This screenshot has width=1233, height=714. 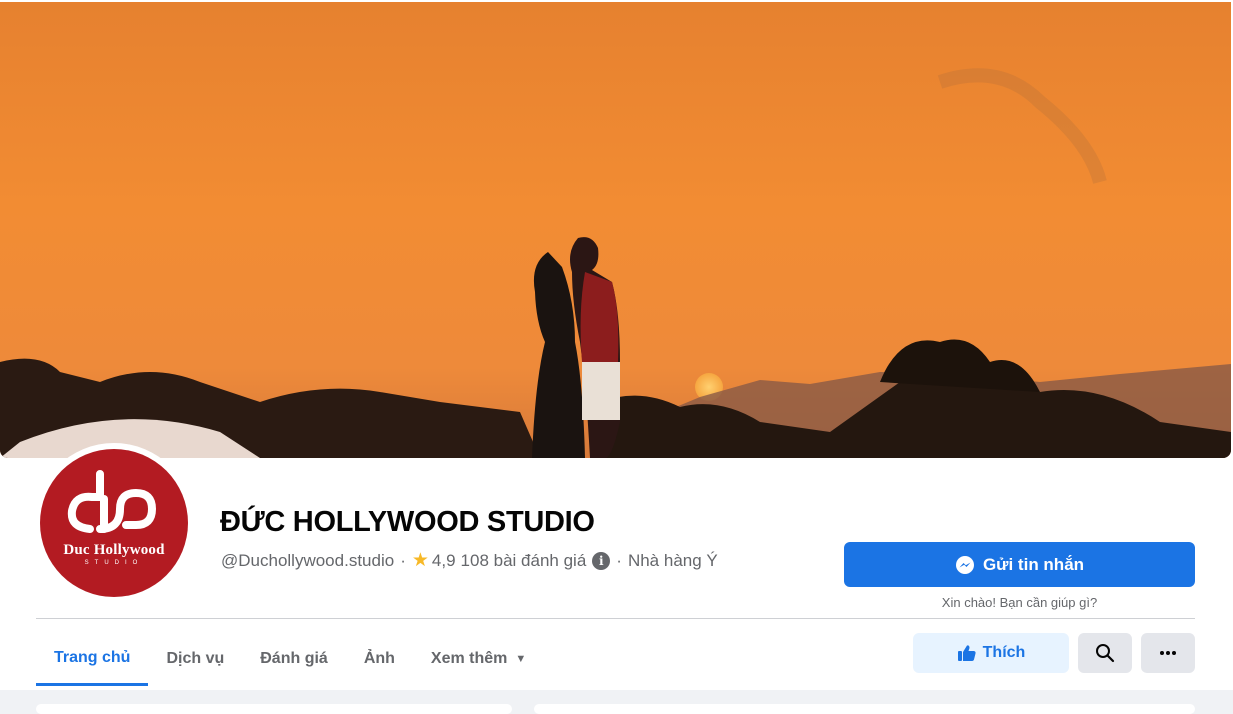 I want to click on search-button, so click(x=1105, y=653).